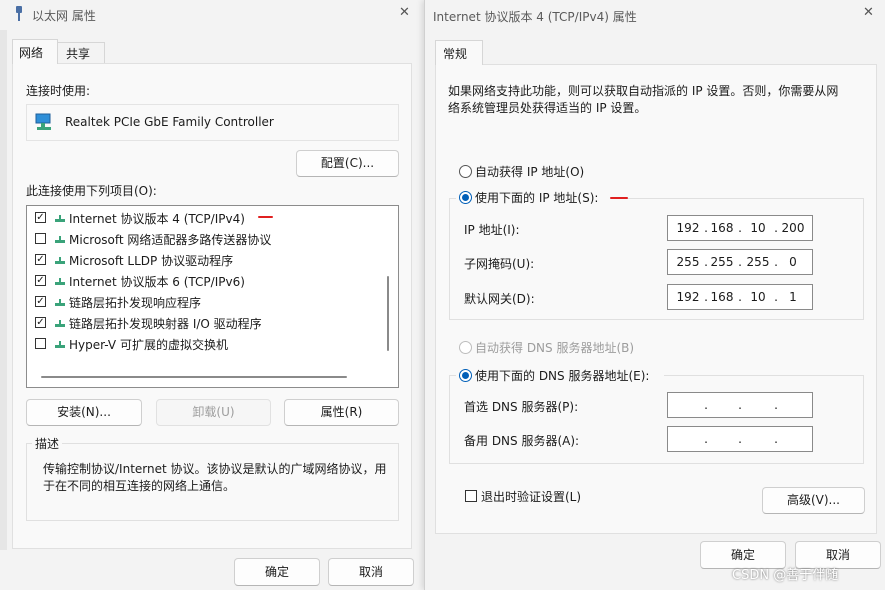 The width and height of the screenshot is (885, 590). Describe the element at coordinates (465, 375) in the screenshot. I see `manual-dns-radio` at that location.